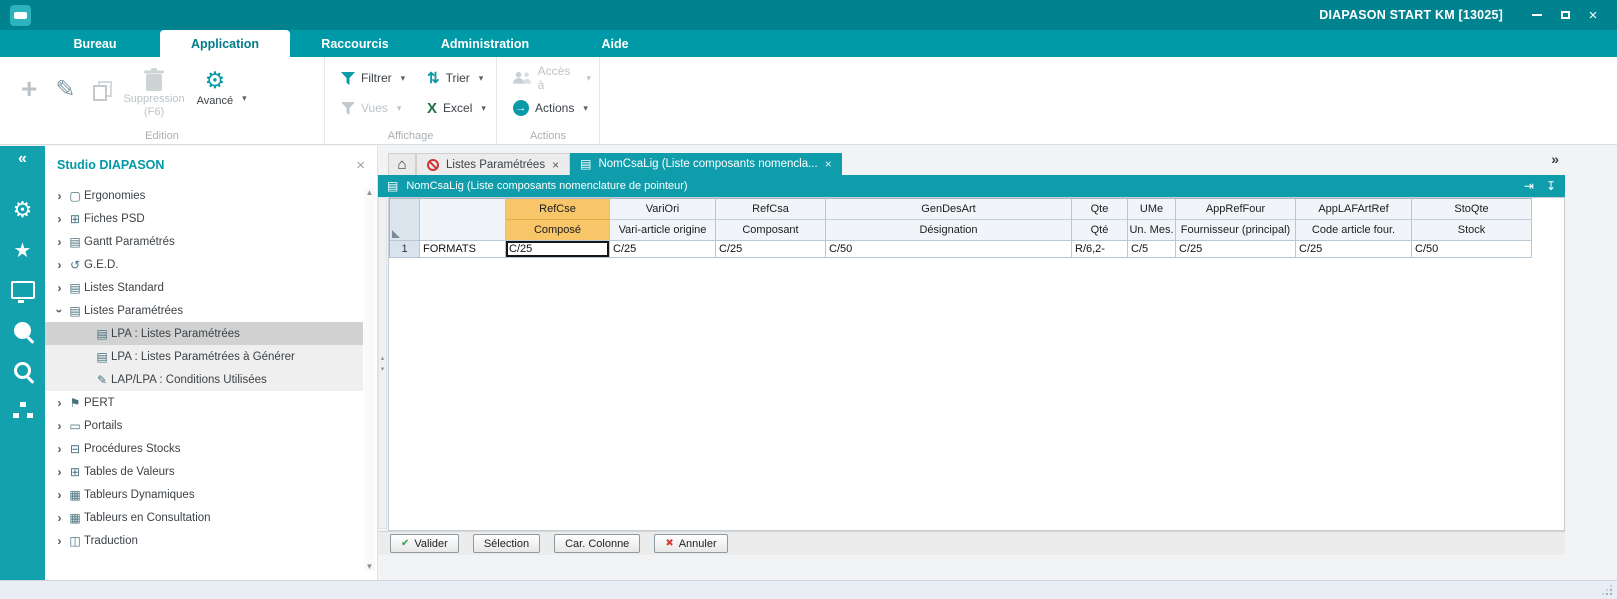 The width and height of the screenshot is (1617, 599). I want to click on desktop-nav-button, so click(22, 290).